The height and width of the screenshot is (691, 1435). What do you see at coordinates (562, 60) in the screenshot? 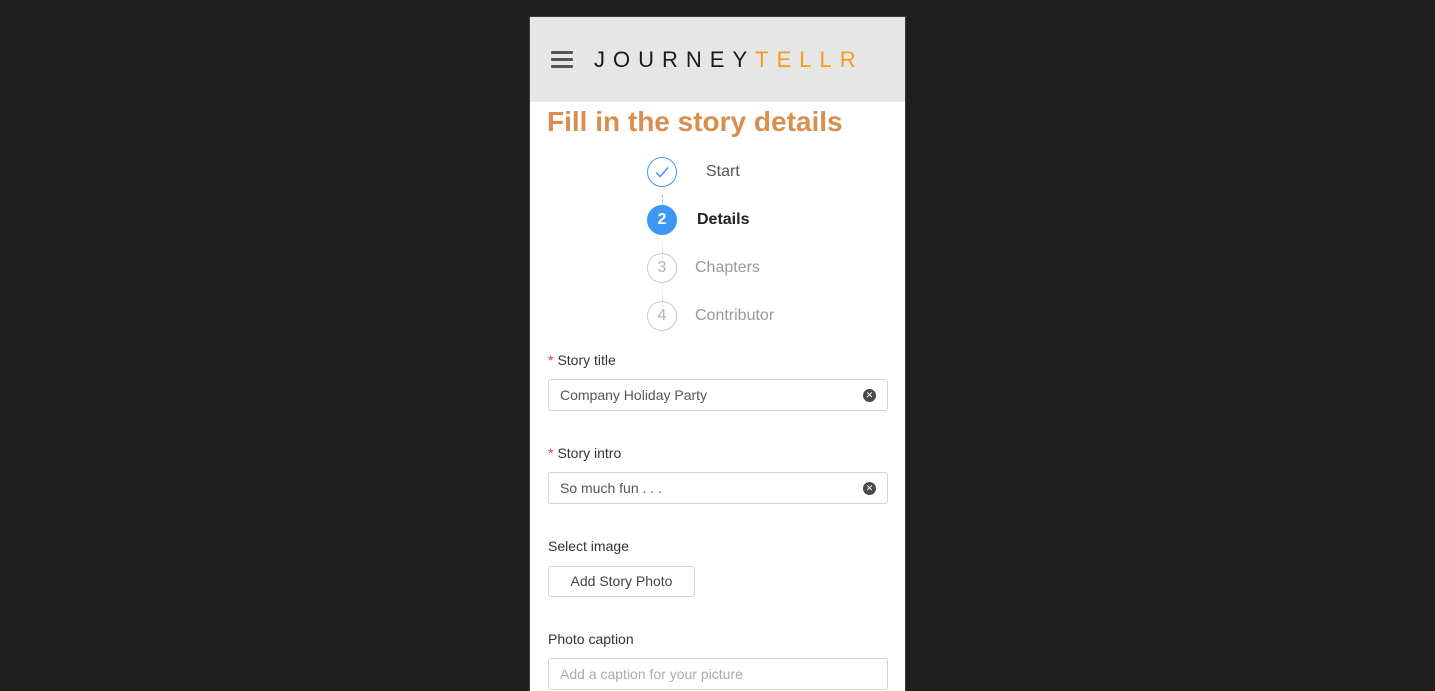
I see `hamburger-icon` at bounding box center [562, 60].